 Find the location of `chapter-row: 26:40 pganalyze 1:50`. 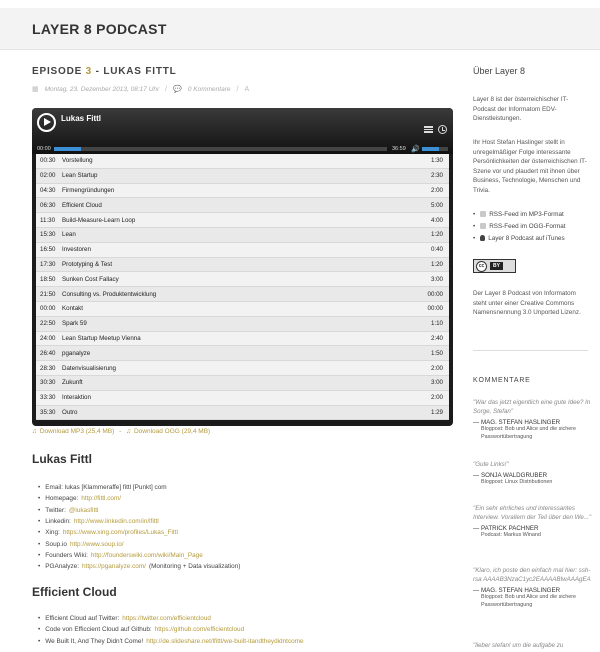

chapter-row: 26:40 pganalyze 1:50 is located at coordinates (242, 354).